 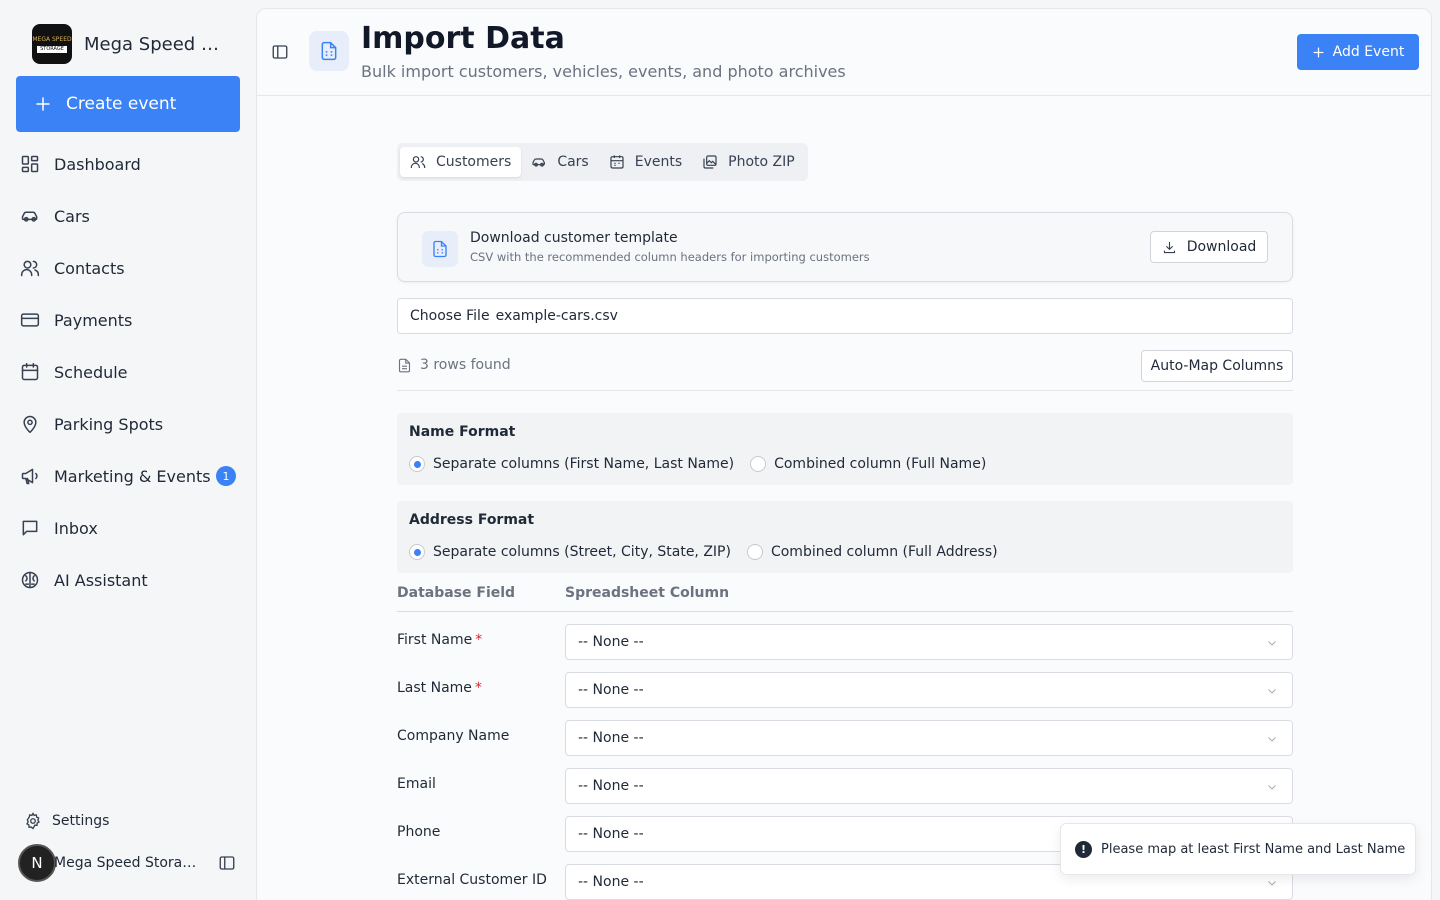 I want to click on tab-photo-zip: Photo ZIP, so click(x=748, y=162).